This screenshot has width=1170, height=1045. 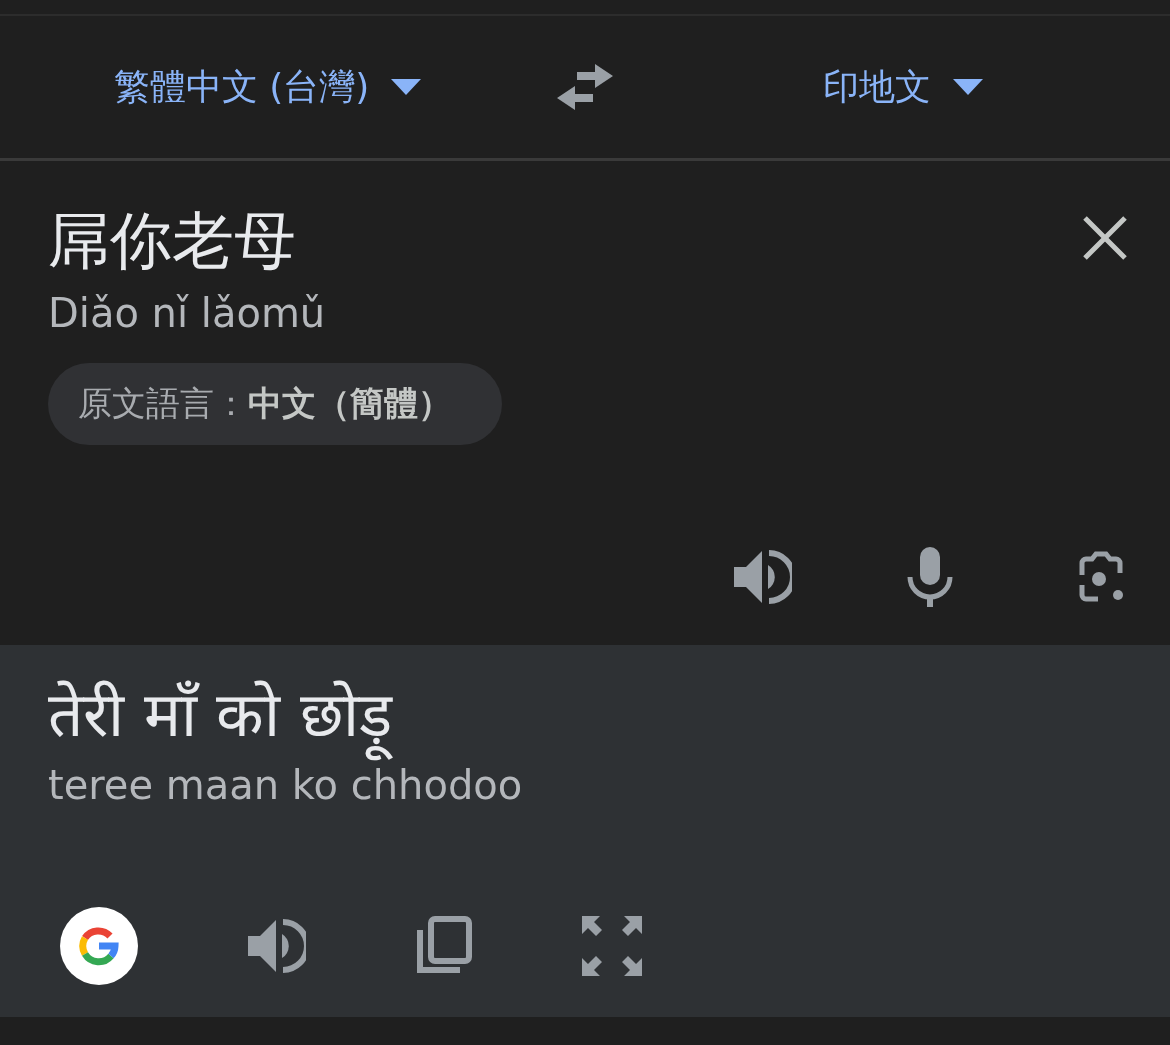 I want to click on romanization-text: Diǎo nǐ lǎomǔ, so click(x=187, y=313).